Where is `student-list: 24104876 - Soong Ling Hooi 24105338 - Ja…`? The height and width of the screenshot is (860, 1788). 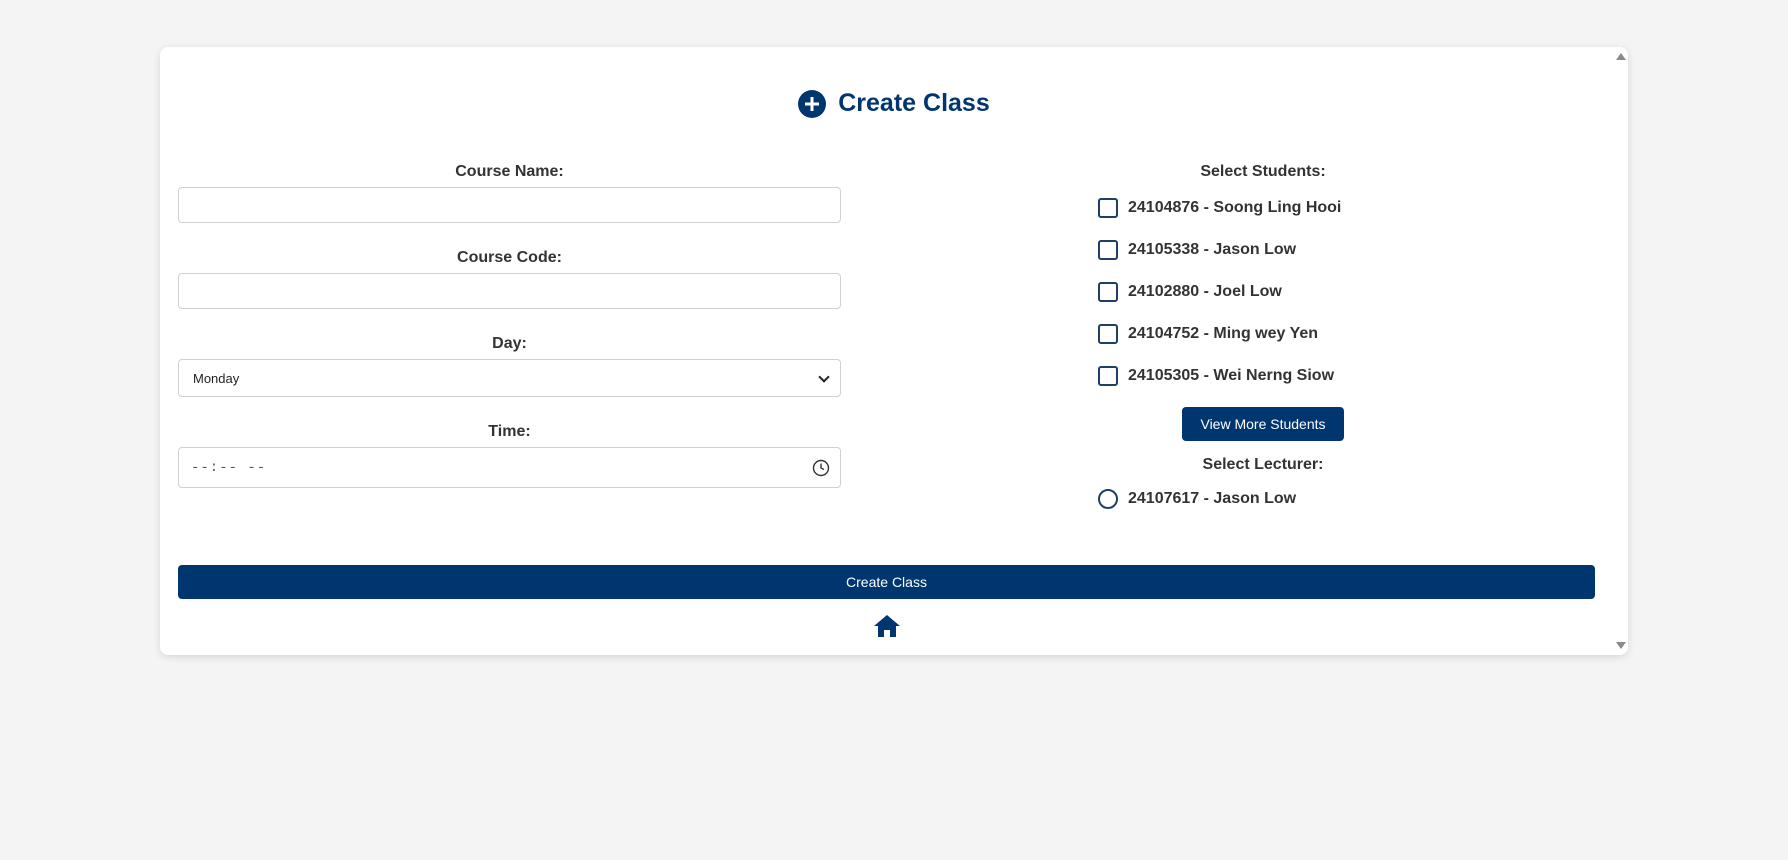
student-list: 24104876 - Soong Ling Hooi 24105338 - Ja… is located at coordinates (1271, 292).